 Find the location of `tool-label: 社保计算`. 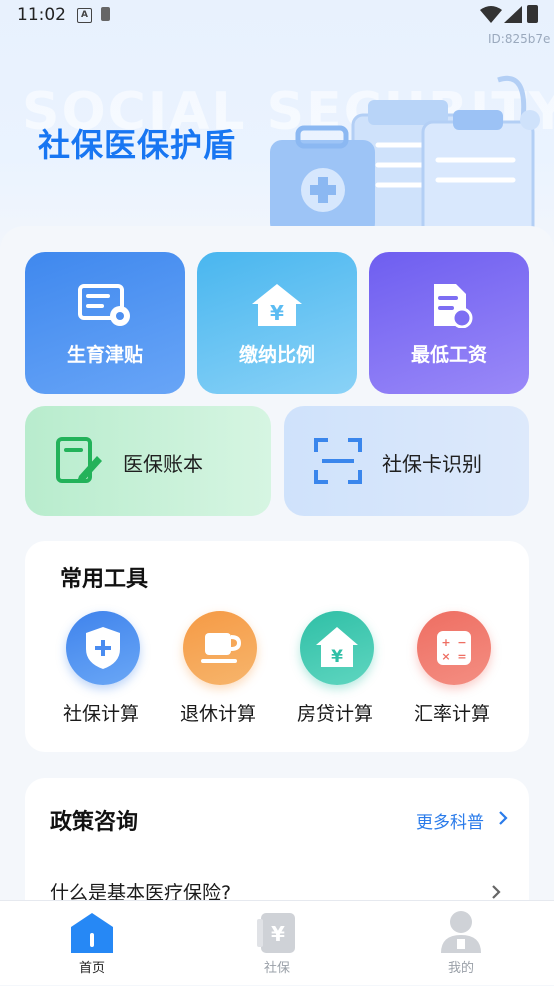

tool-label: 社保计算 is located at coordinates (100, 714).